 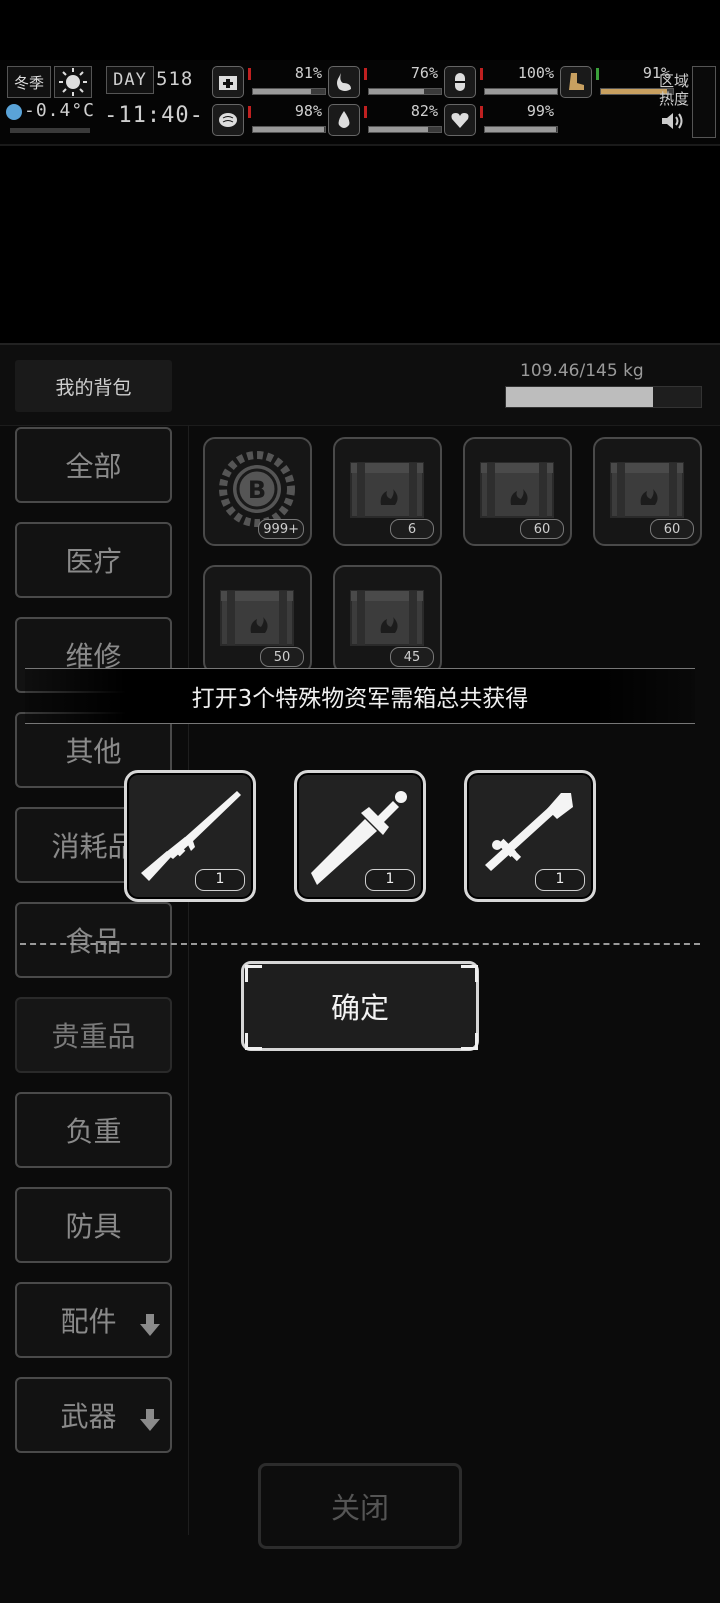 I want to click on stamina-bar, so click(x=521, y=91).